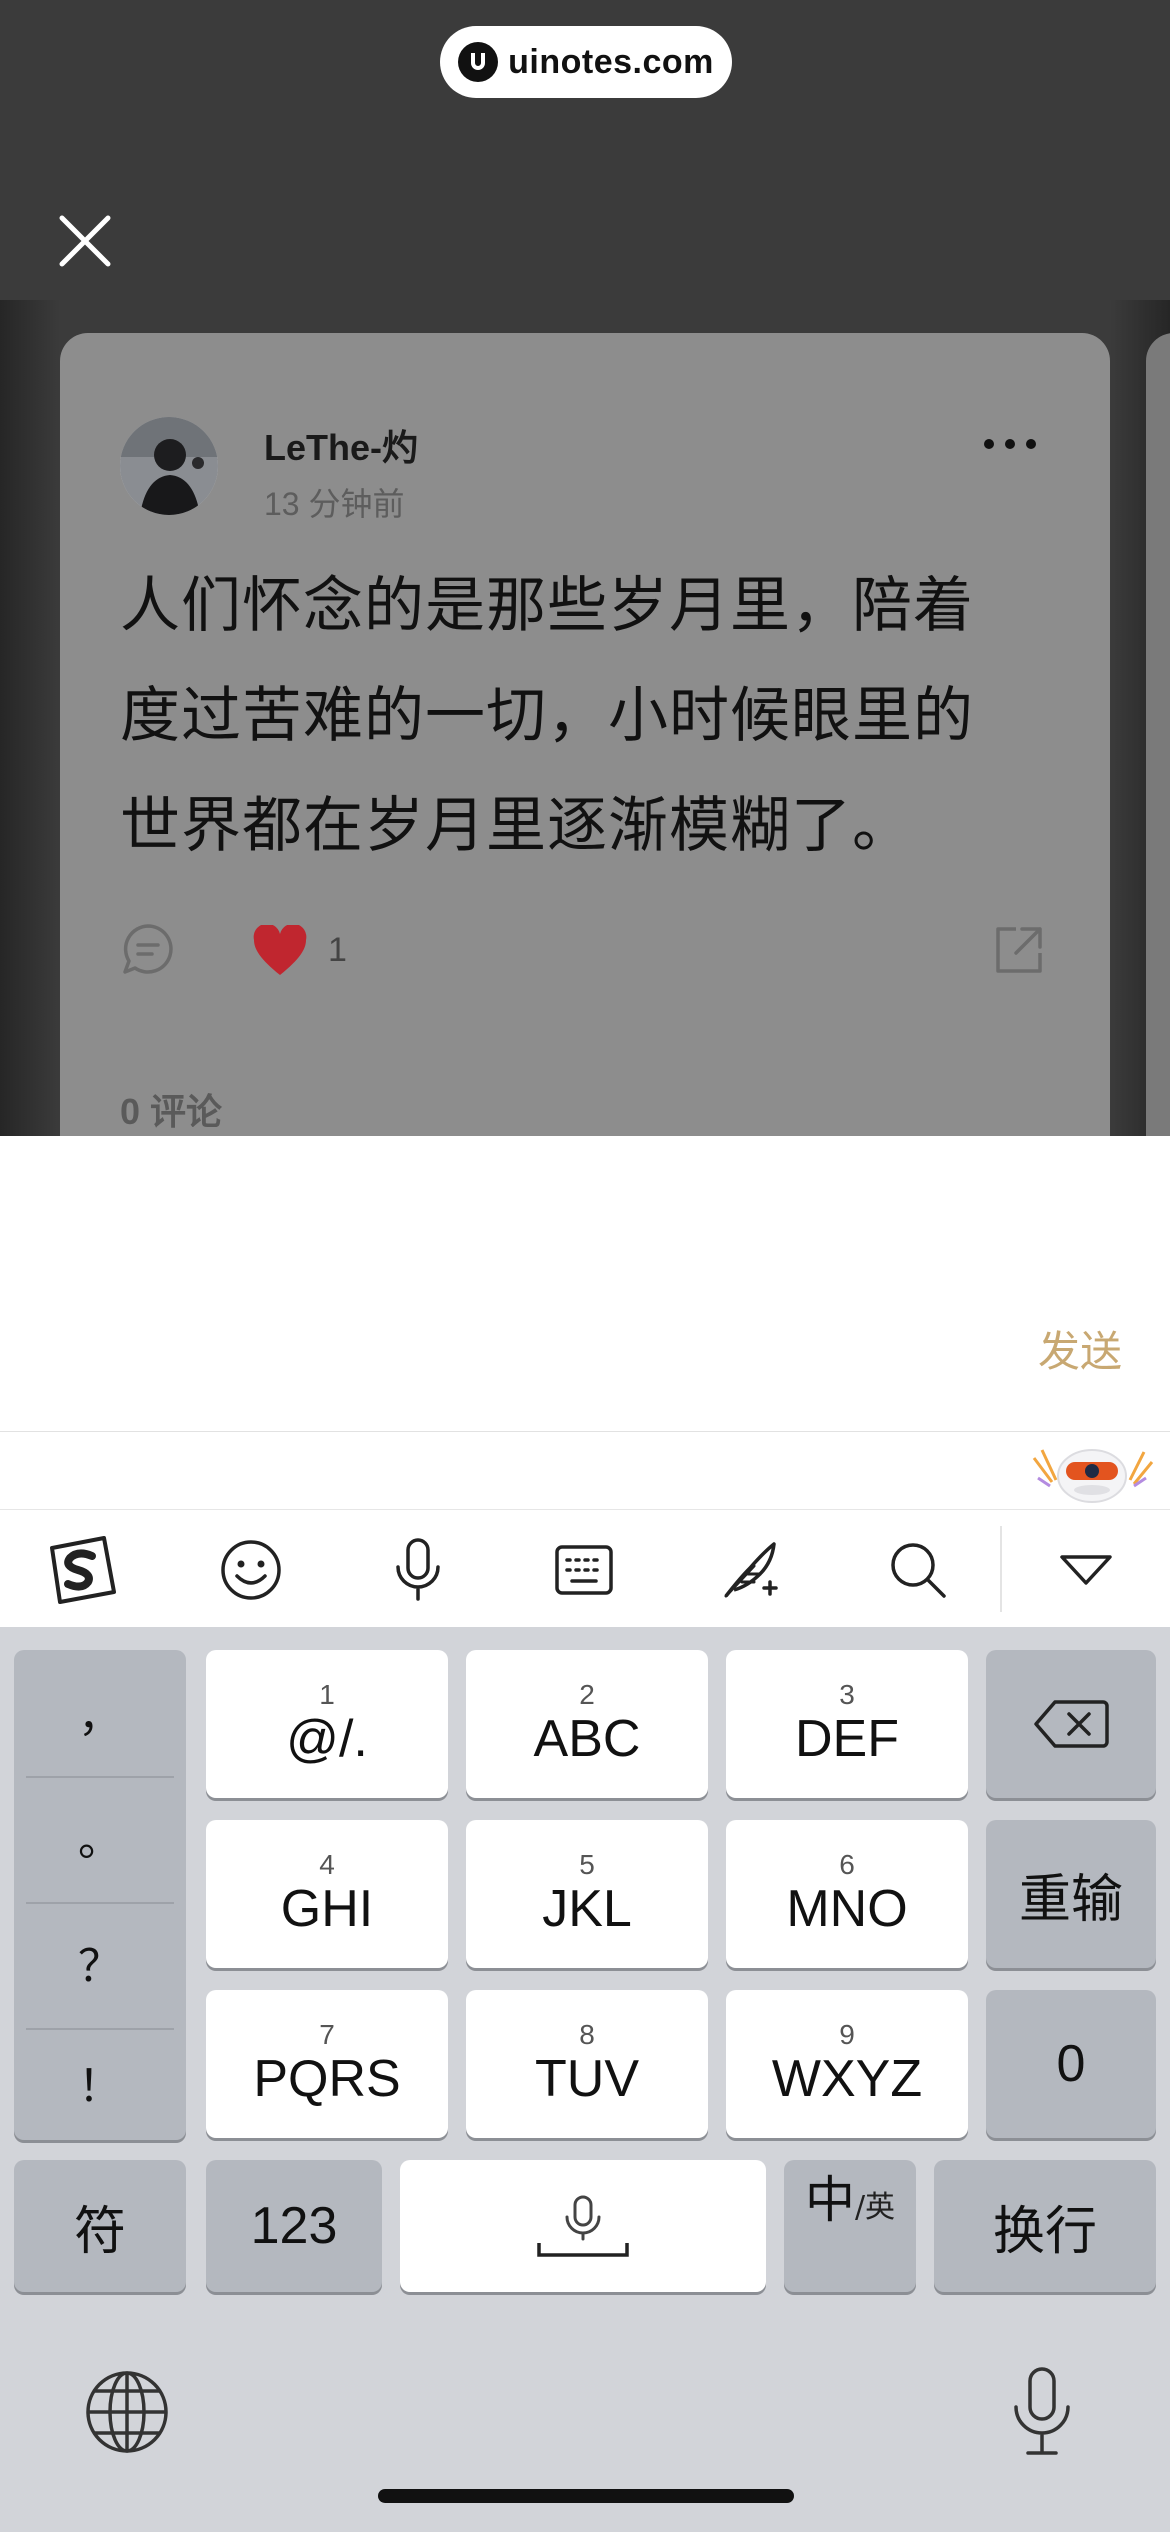  I want to click on key-exclamation: ！, so click(100, 2082).